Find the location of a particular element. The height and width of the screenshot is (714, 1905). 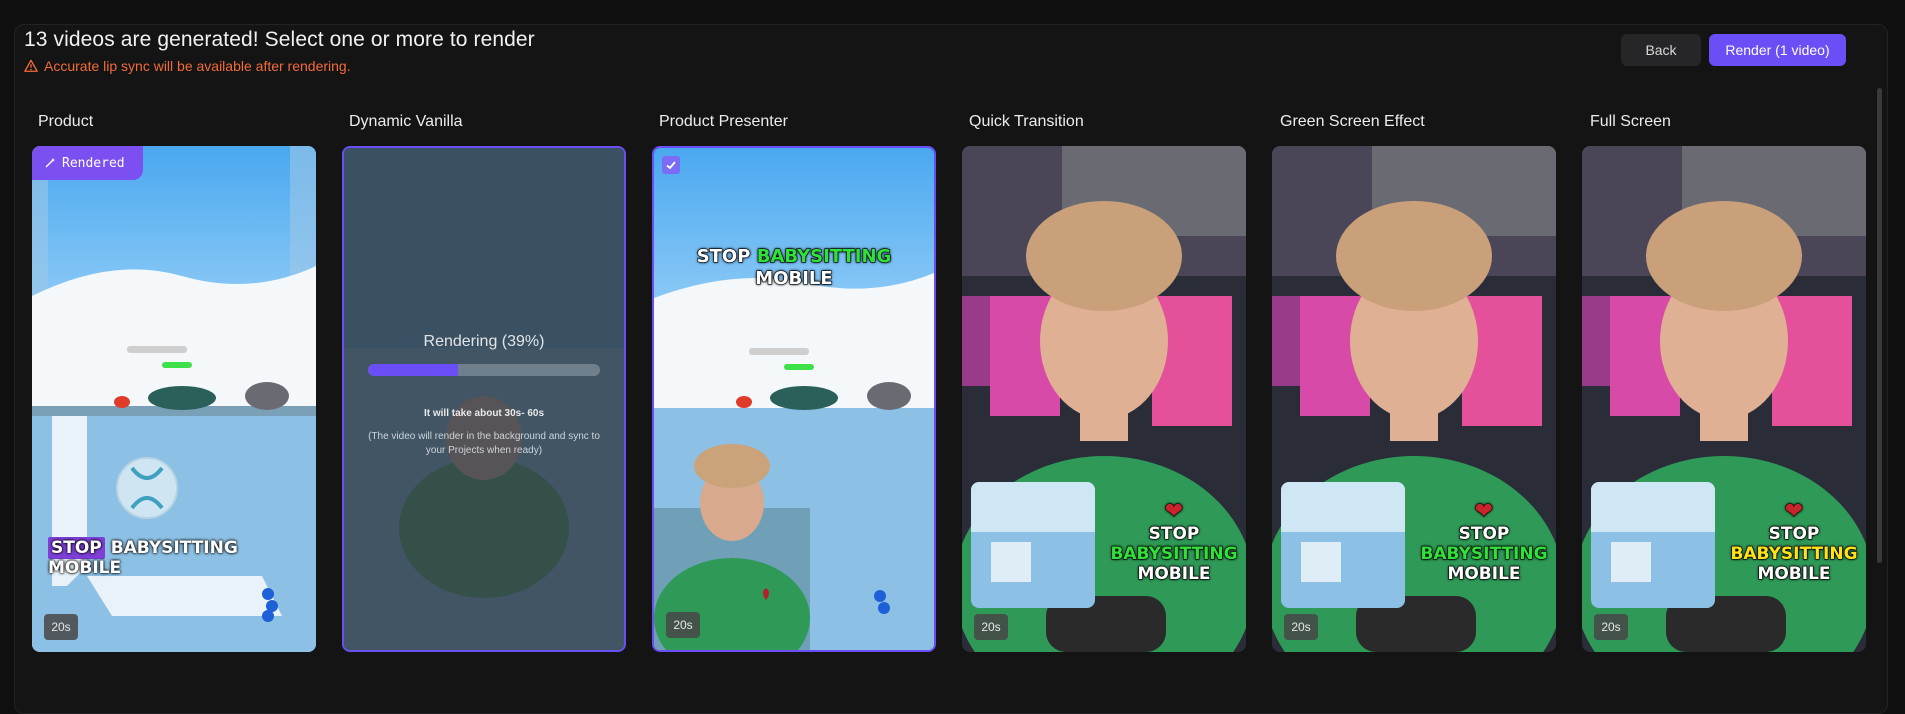

vertical-scrollbar is located at coordinates (1879, 325).